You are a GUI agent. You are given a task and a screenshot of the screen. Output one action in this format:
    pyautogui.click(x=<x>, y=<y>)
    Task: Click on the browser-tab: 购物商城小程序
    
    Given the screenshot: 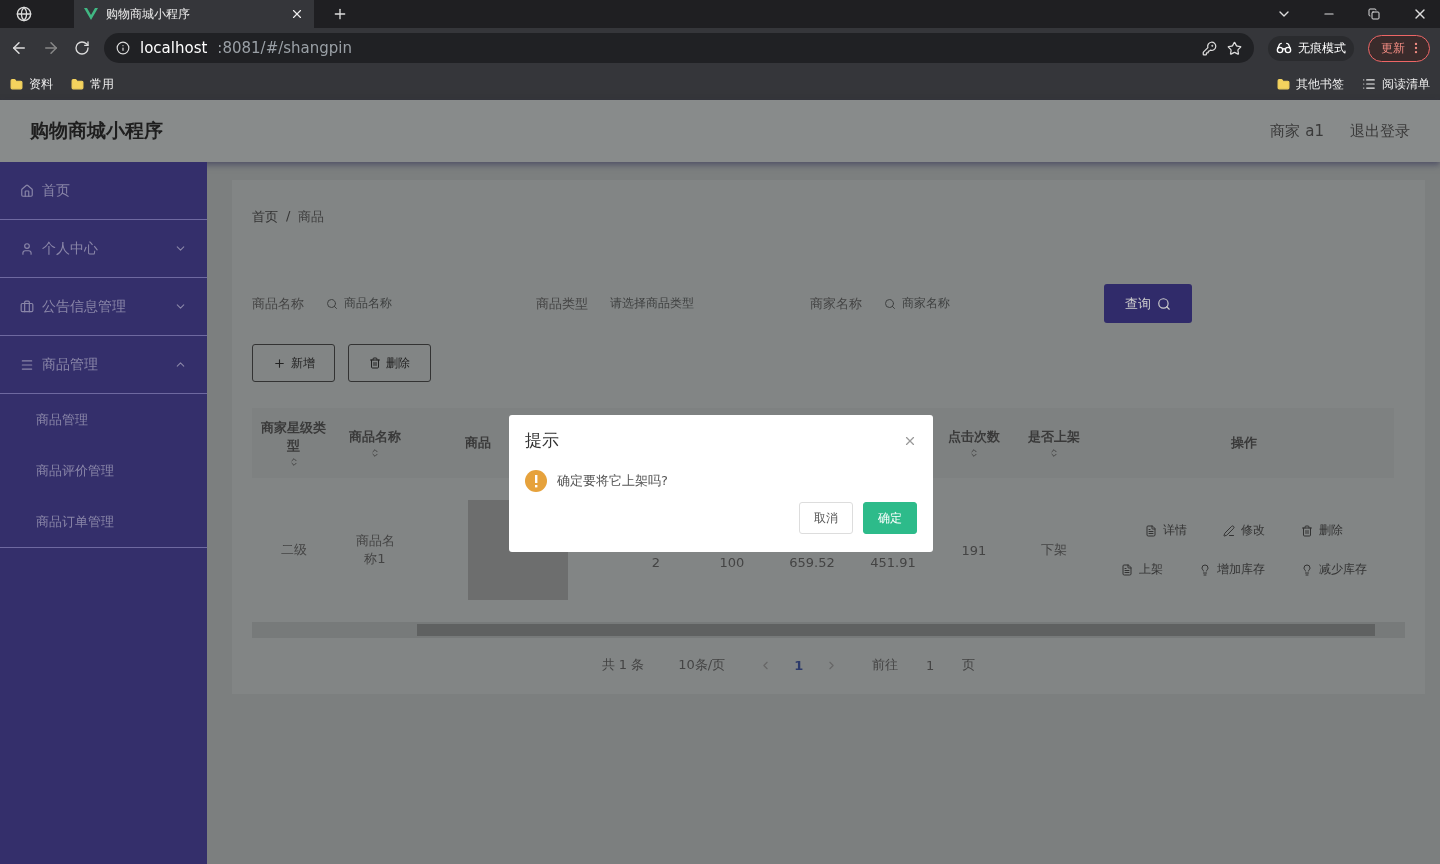 What is the action you would take?
    pyautogui.click(x=194, y=14)
    